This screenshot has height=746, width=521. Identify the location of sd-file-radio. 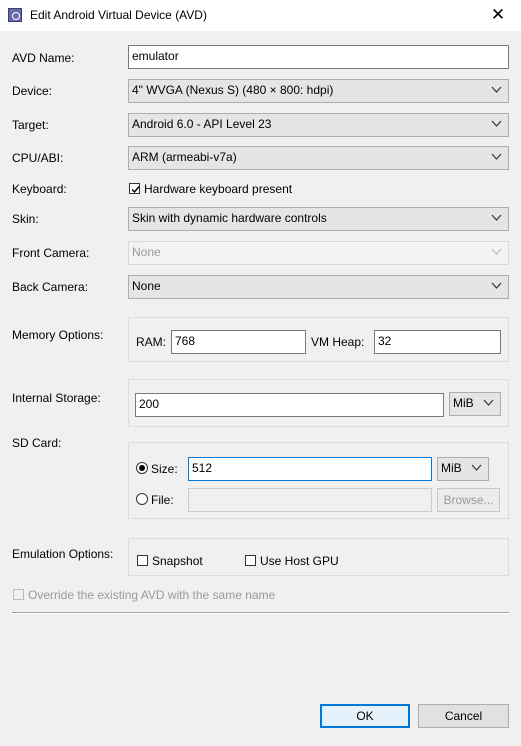
(142, 499).